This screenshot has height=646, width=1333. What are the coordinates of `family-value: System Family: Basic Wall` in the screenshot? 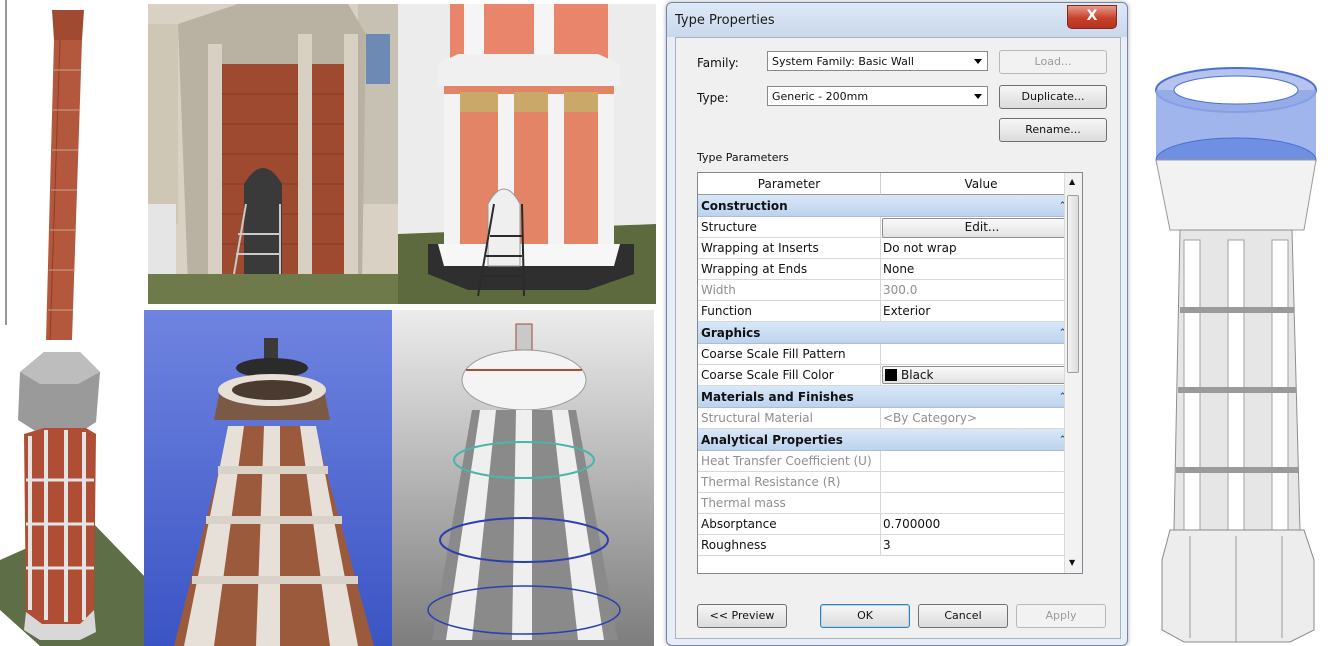 It's located at (843, 61).